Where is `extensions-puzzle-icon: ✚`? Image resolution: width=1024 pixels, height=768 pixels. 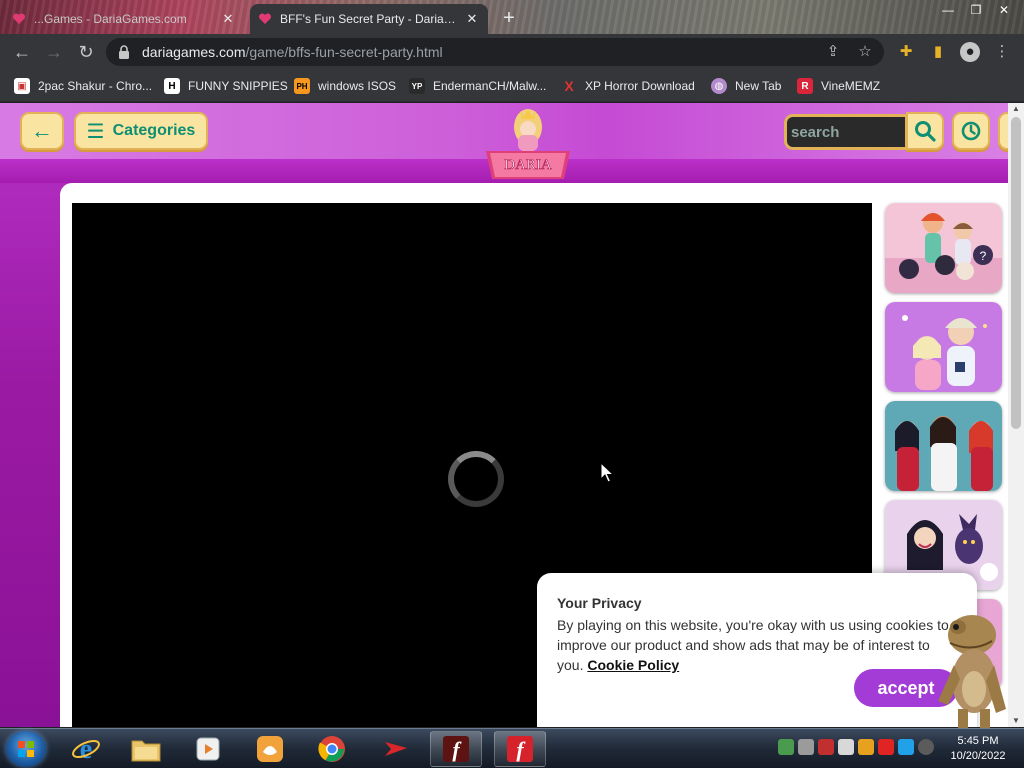
extensions-puzzle-icon: ✚ is located at coordinates (906, 52).